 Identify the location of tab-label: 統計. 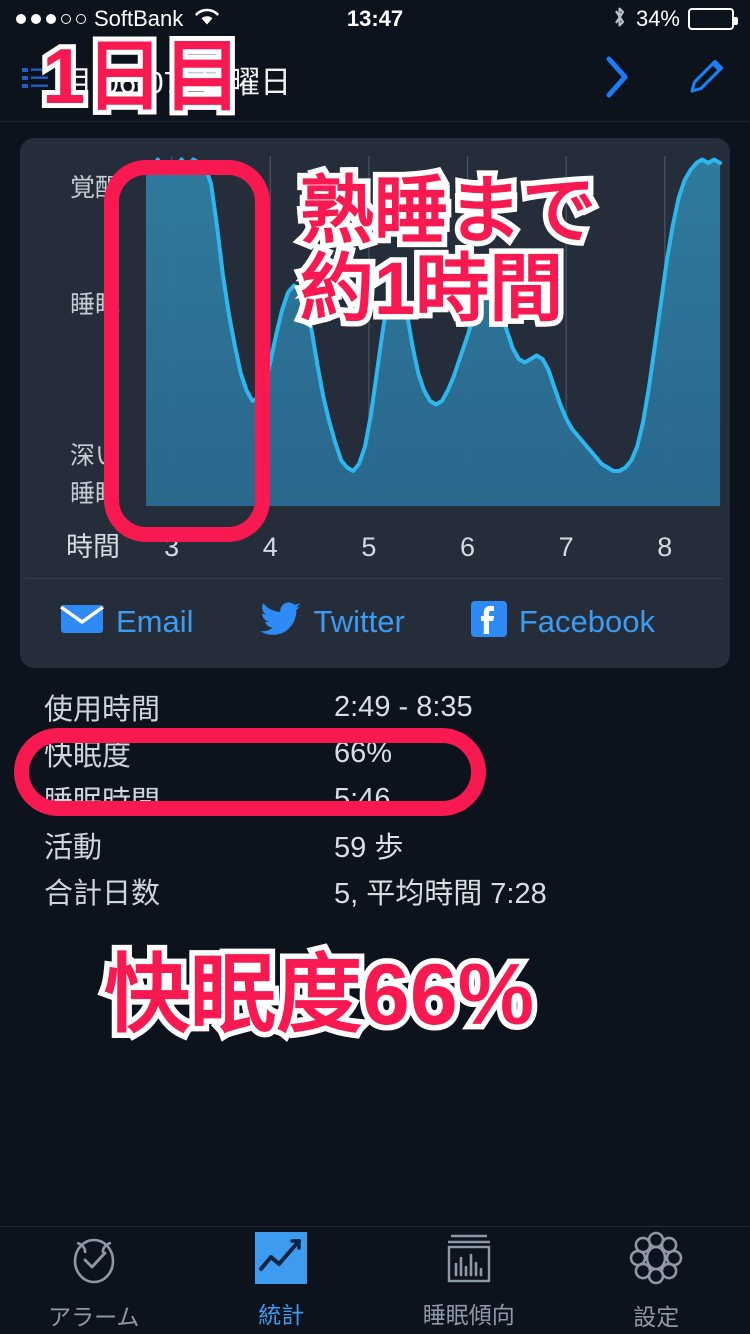
(281, 1315).